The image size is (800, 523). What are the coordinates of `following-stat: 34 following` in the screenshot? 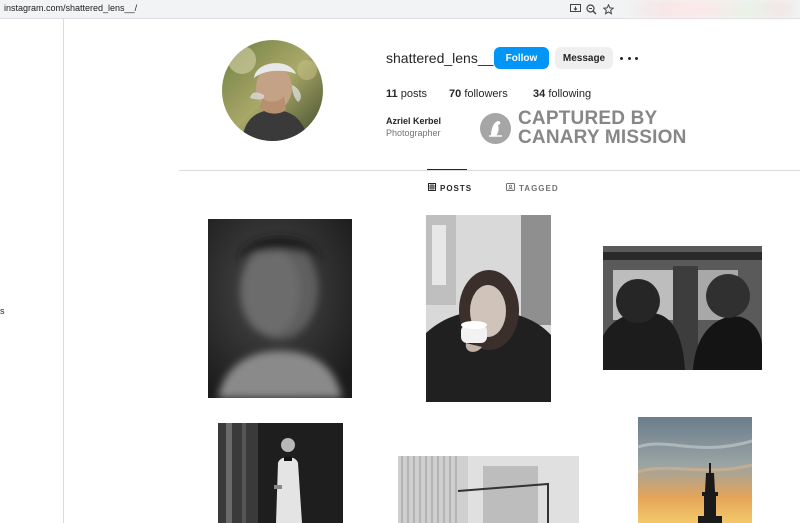 It's located at (562, 94).